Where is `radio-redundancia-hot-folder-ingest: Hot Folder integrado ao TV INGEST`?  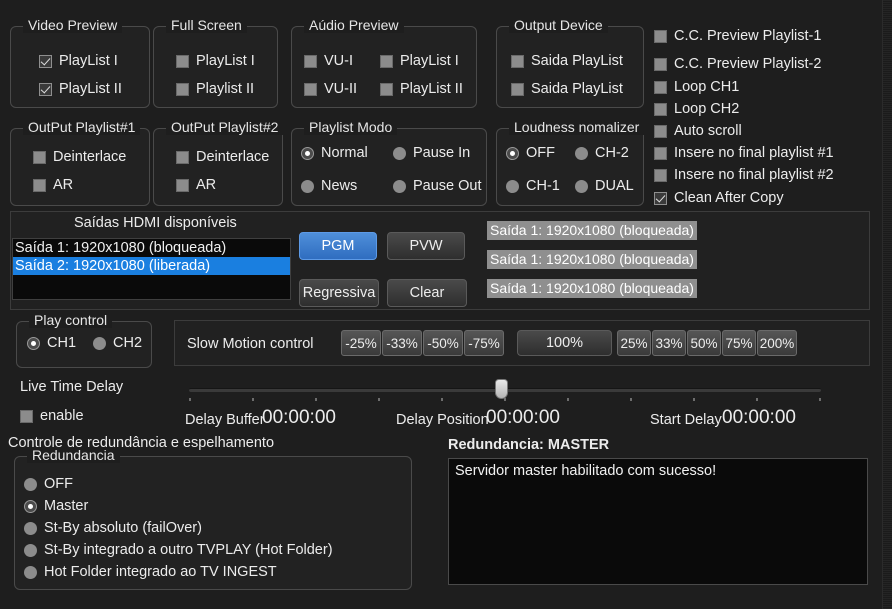
radio-redundancia-hot-folder-ingest: Hot Folder integrado ao TV INGEST is located at coordinates (150, 572).